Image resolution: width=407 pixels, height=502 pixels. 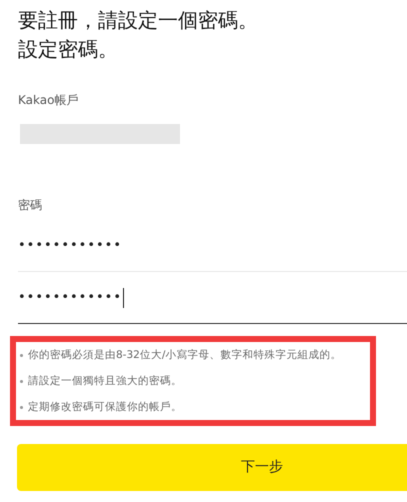 What do you see at coordinates (138, 20) in the screenshot?
I see `page-heading: 要註冊，請設定一個密碼。` at bounding box center [138, 20].